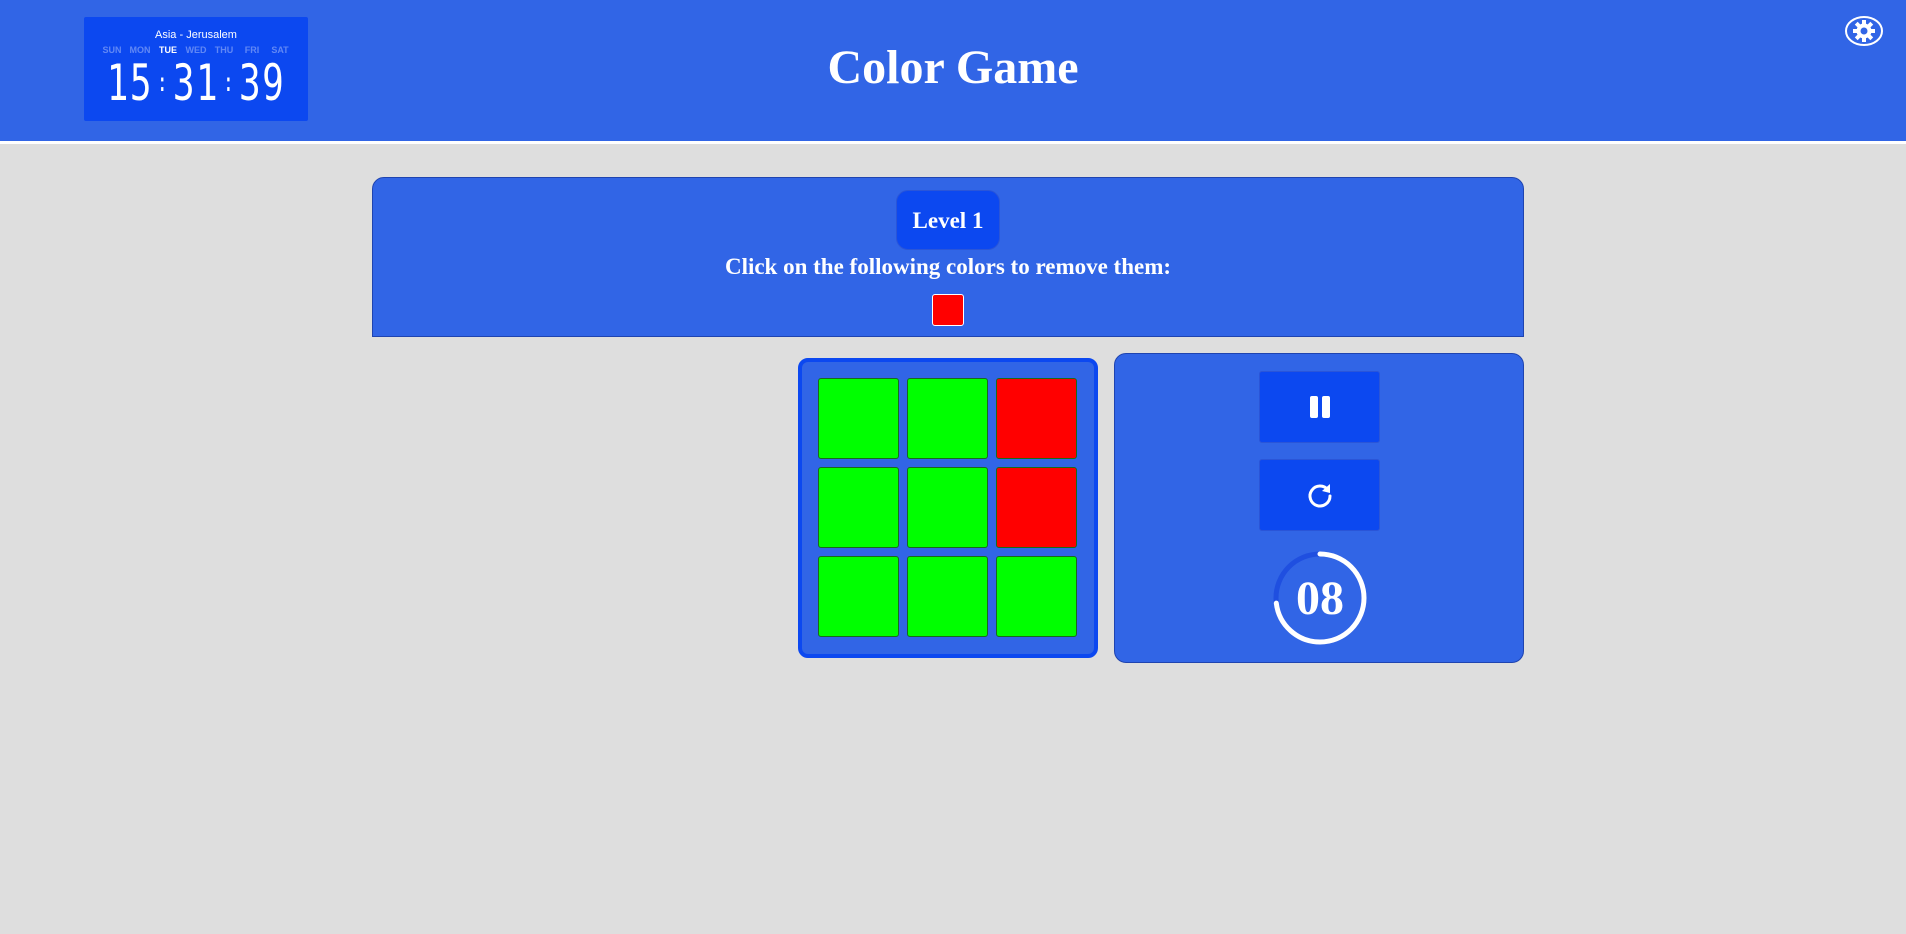 The height and width of the screenshot is (934, 1906). I want to click on settings-button, so click(1864, 31).